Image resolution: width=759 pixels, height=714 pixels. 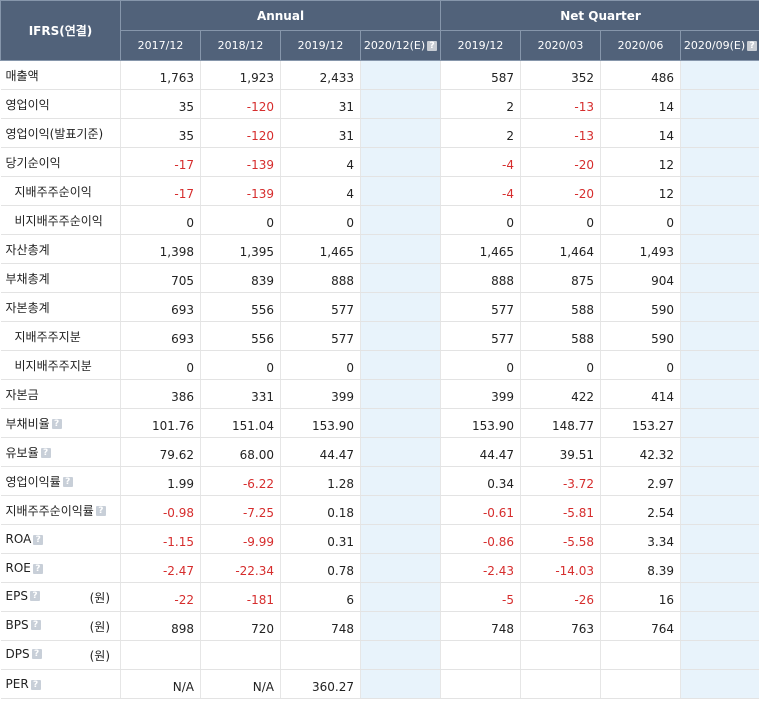 What do you see at coordinates (18, 568) in the screenshot?
I see `row-label: ROE` at bounding box center [18, 568].